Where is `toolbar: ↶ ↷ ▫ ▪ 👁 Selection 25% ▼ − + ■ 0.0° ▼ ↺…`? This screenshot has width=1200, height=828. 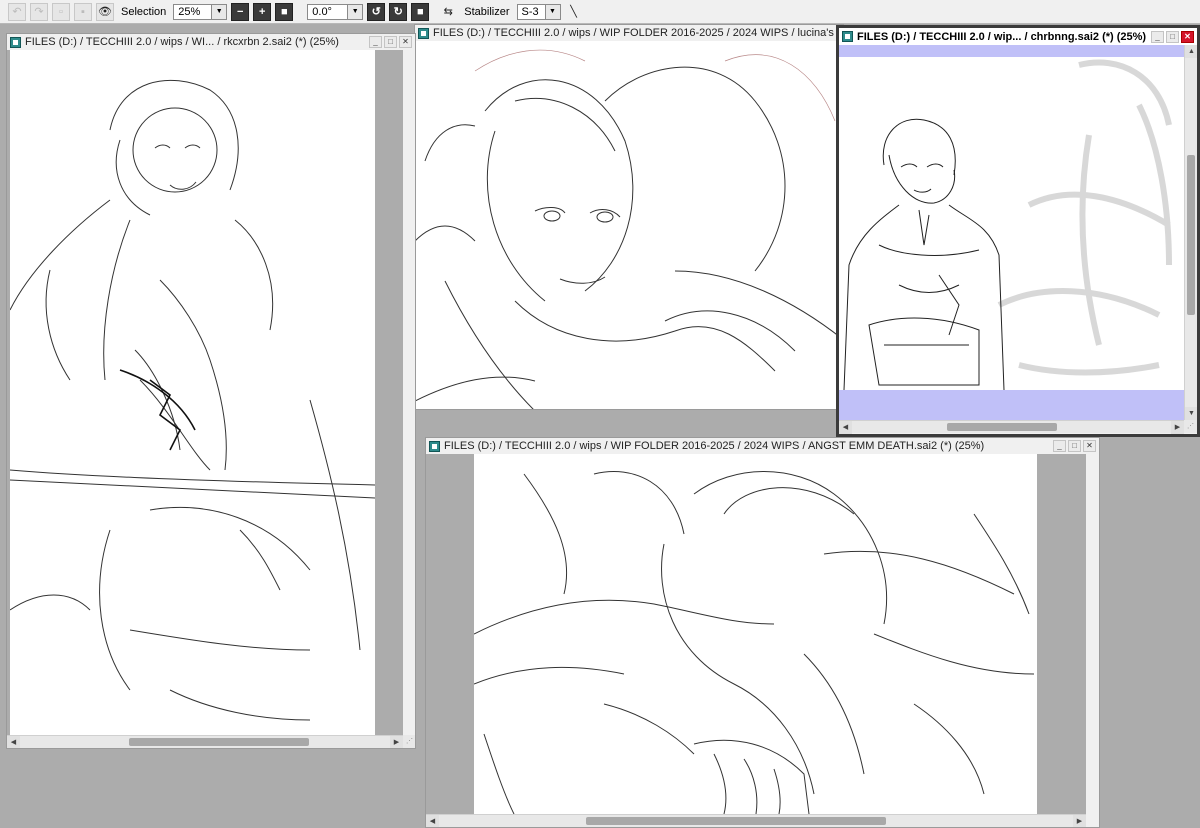
toolbar: ↶ ↷ ▫ ▪ 👁 Selection 25% ▼ − + ■ 0.0° ▼ ↺… is located at coordinates (600, 12).